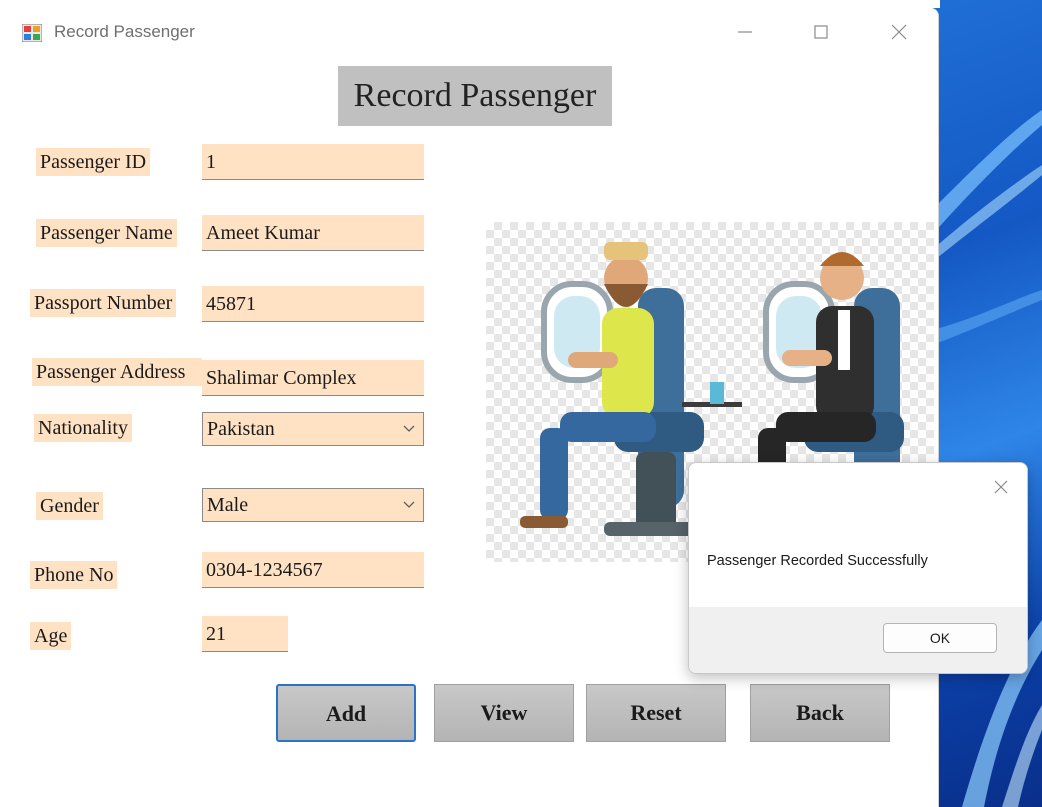  I want to click on window-title: Record Passenger, so click(124, 31).